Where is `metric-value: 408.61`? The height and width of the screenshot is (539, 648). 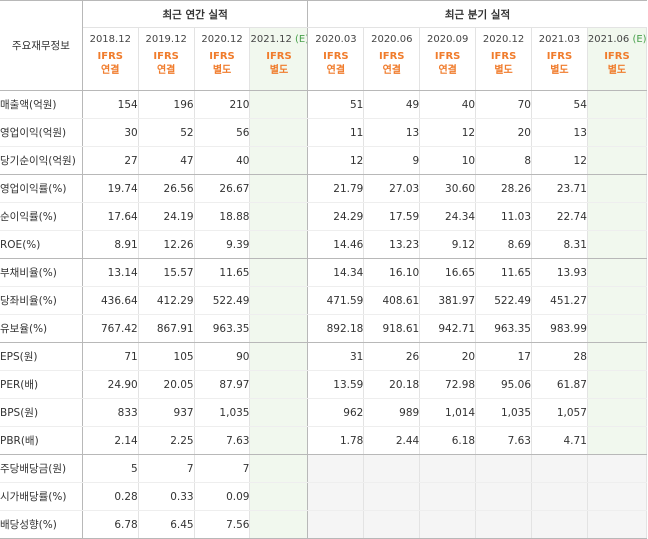 metric-value: 408.61 is located at coordinates (392, 300).